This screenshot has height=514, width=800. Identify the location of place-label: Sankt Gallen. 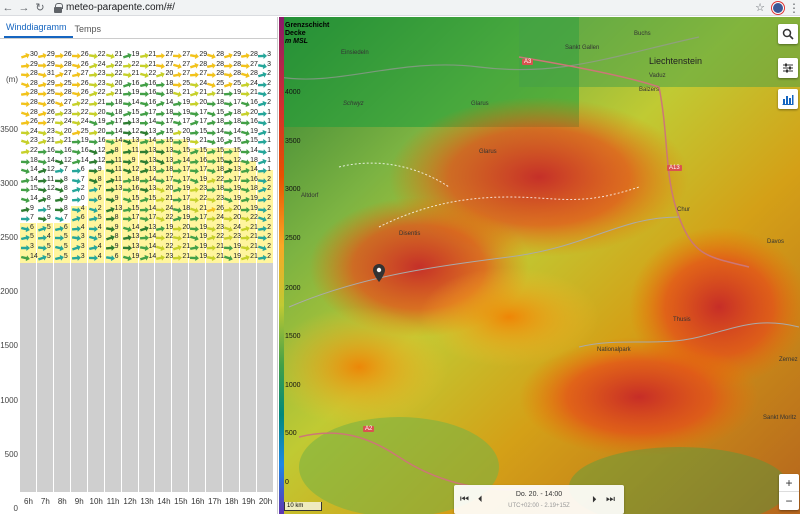
(582, 48).